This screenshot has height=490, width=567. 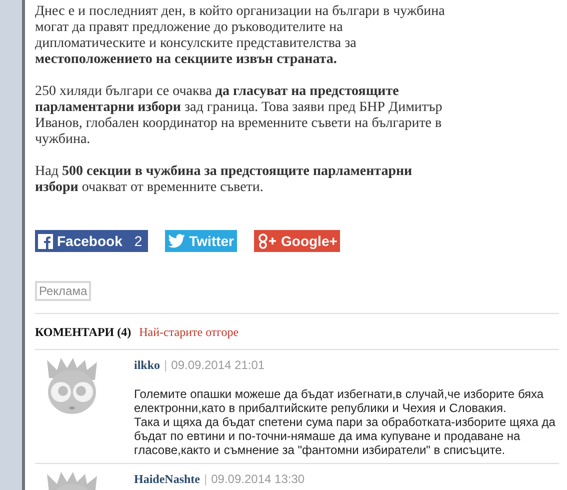 What do you see at coordinates (258, 479) in the screenshot?
I see `comment-date: 09.09.2014 13:30` at bounding box center [258, 479].